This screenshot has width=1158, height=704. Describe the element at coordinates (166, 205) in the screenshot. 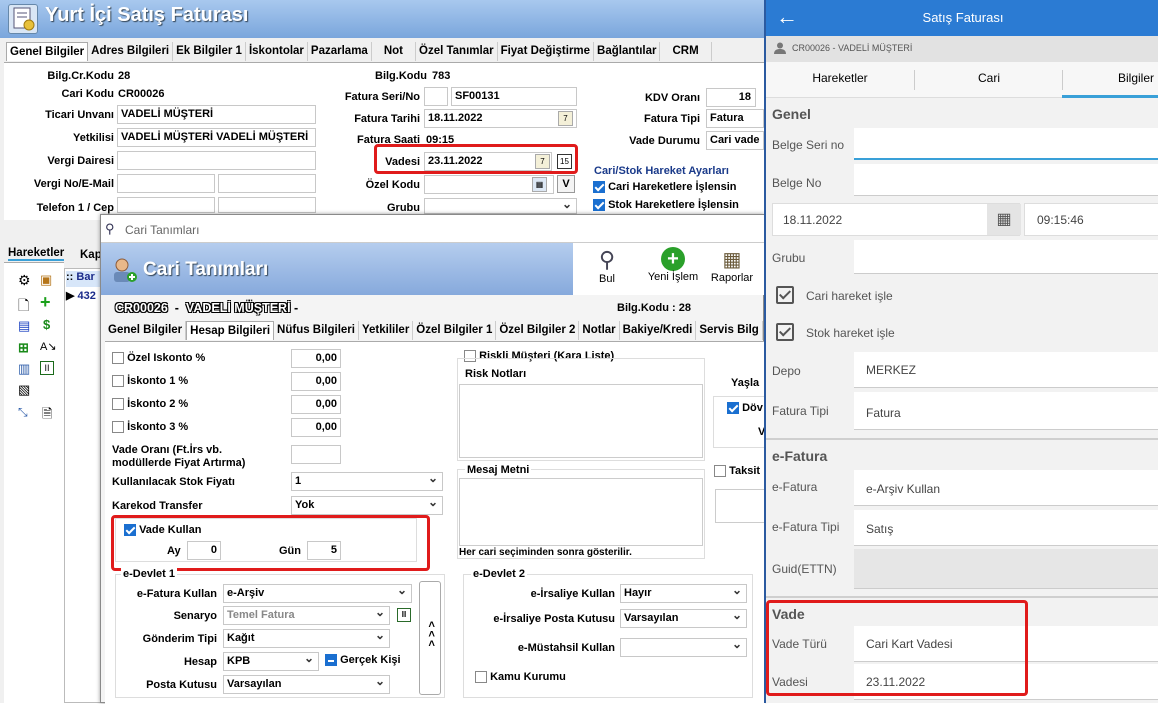

I see `telefon-input` at that location.